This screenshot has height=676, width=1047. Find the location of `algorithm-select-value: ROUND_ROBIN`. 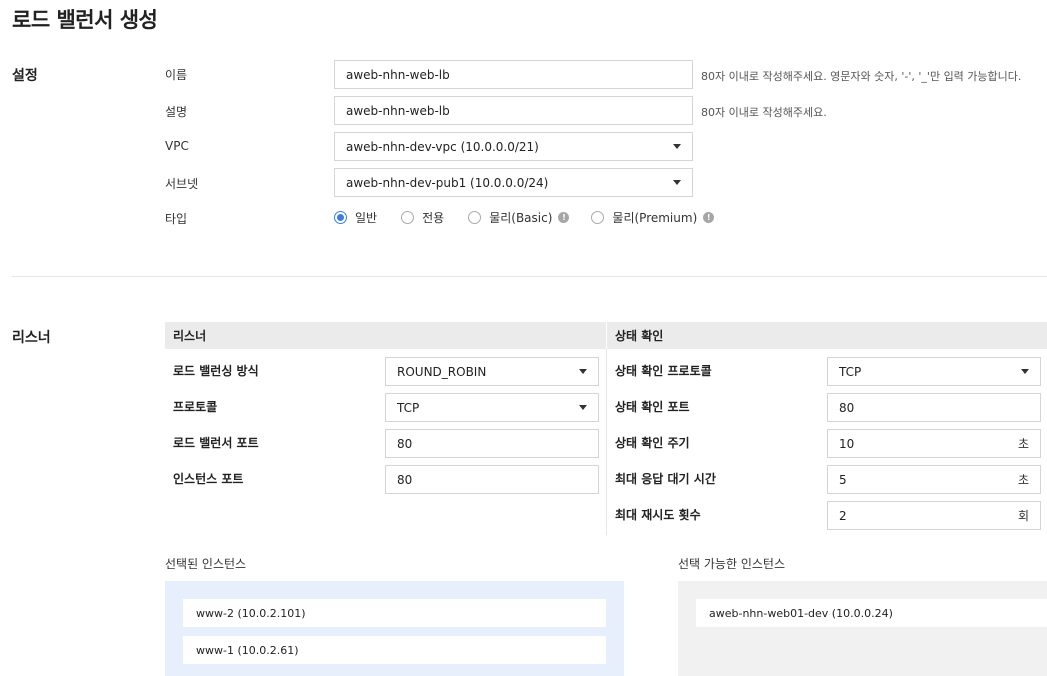

algorithm-select-value: ROUND_ROBIN is located at coordinates (442, 371).